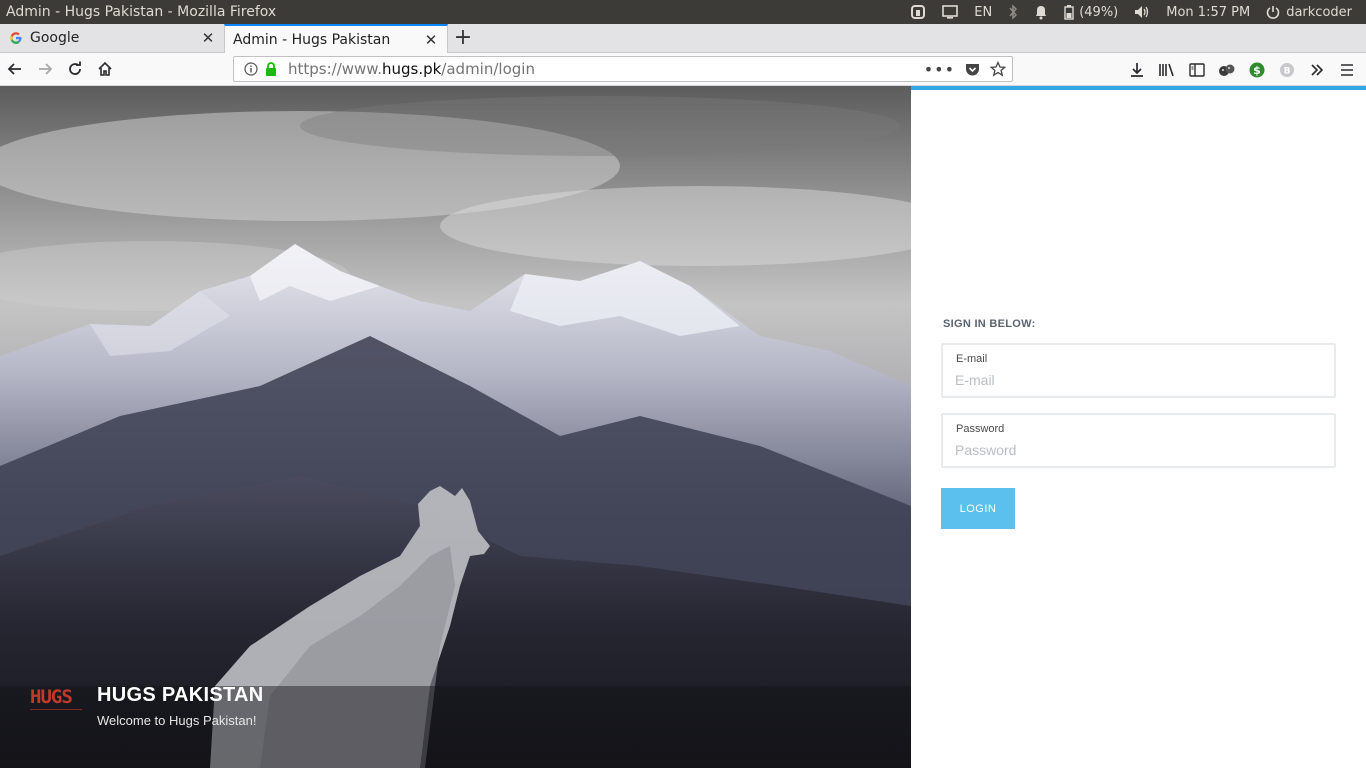 This screenshot has height=768, width=1366. What do you see at coordinates (972, 359) in the screenshot?
I see `email-label: E-mail` at bounding box center [972, 359].